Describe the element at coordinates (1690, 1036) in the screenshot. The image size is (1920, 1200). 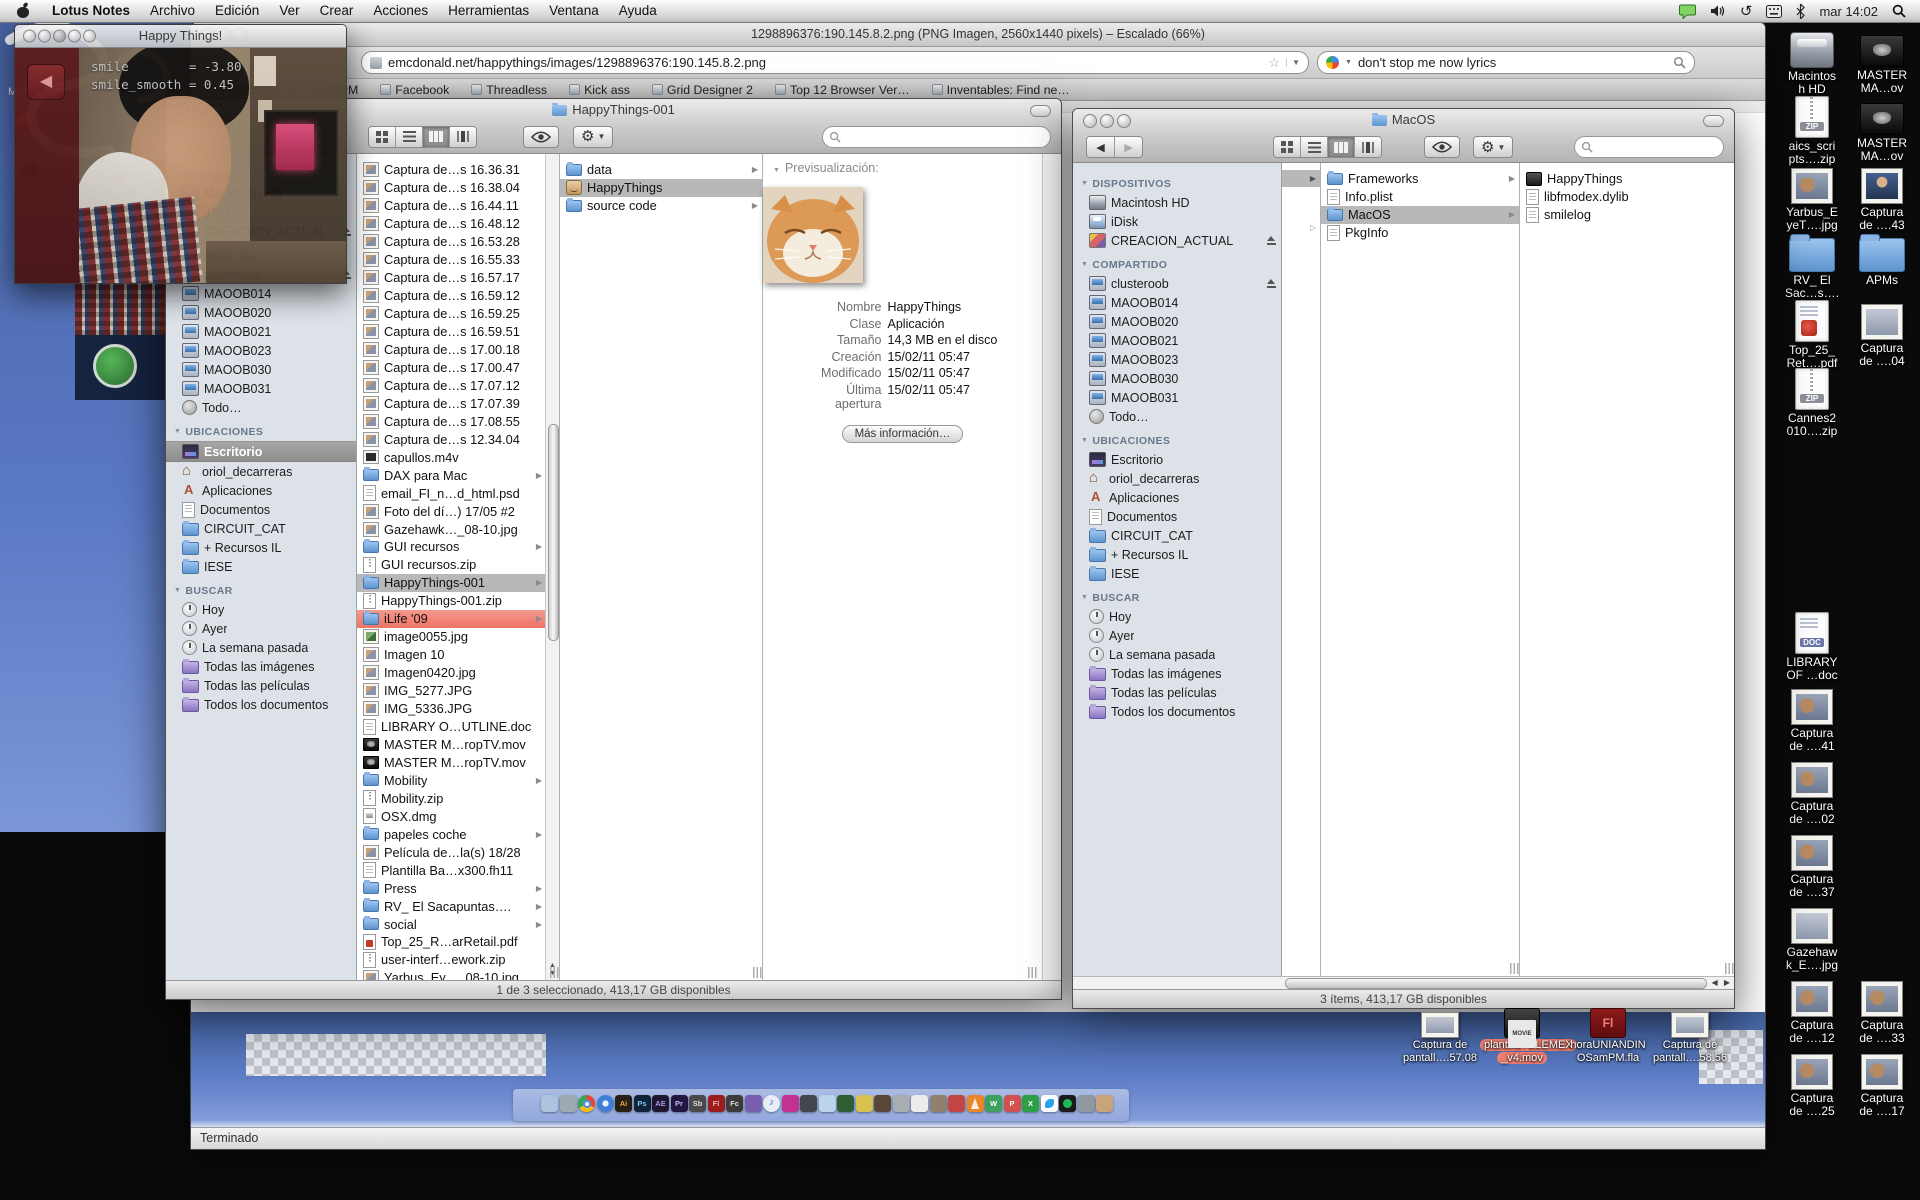
I see `desktop-icon: Captura de pantall….58.56` at that location.